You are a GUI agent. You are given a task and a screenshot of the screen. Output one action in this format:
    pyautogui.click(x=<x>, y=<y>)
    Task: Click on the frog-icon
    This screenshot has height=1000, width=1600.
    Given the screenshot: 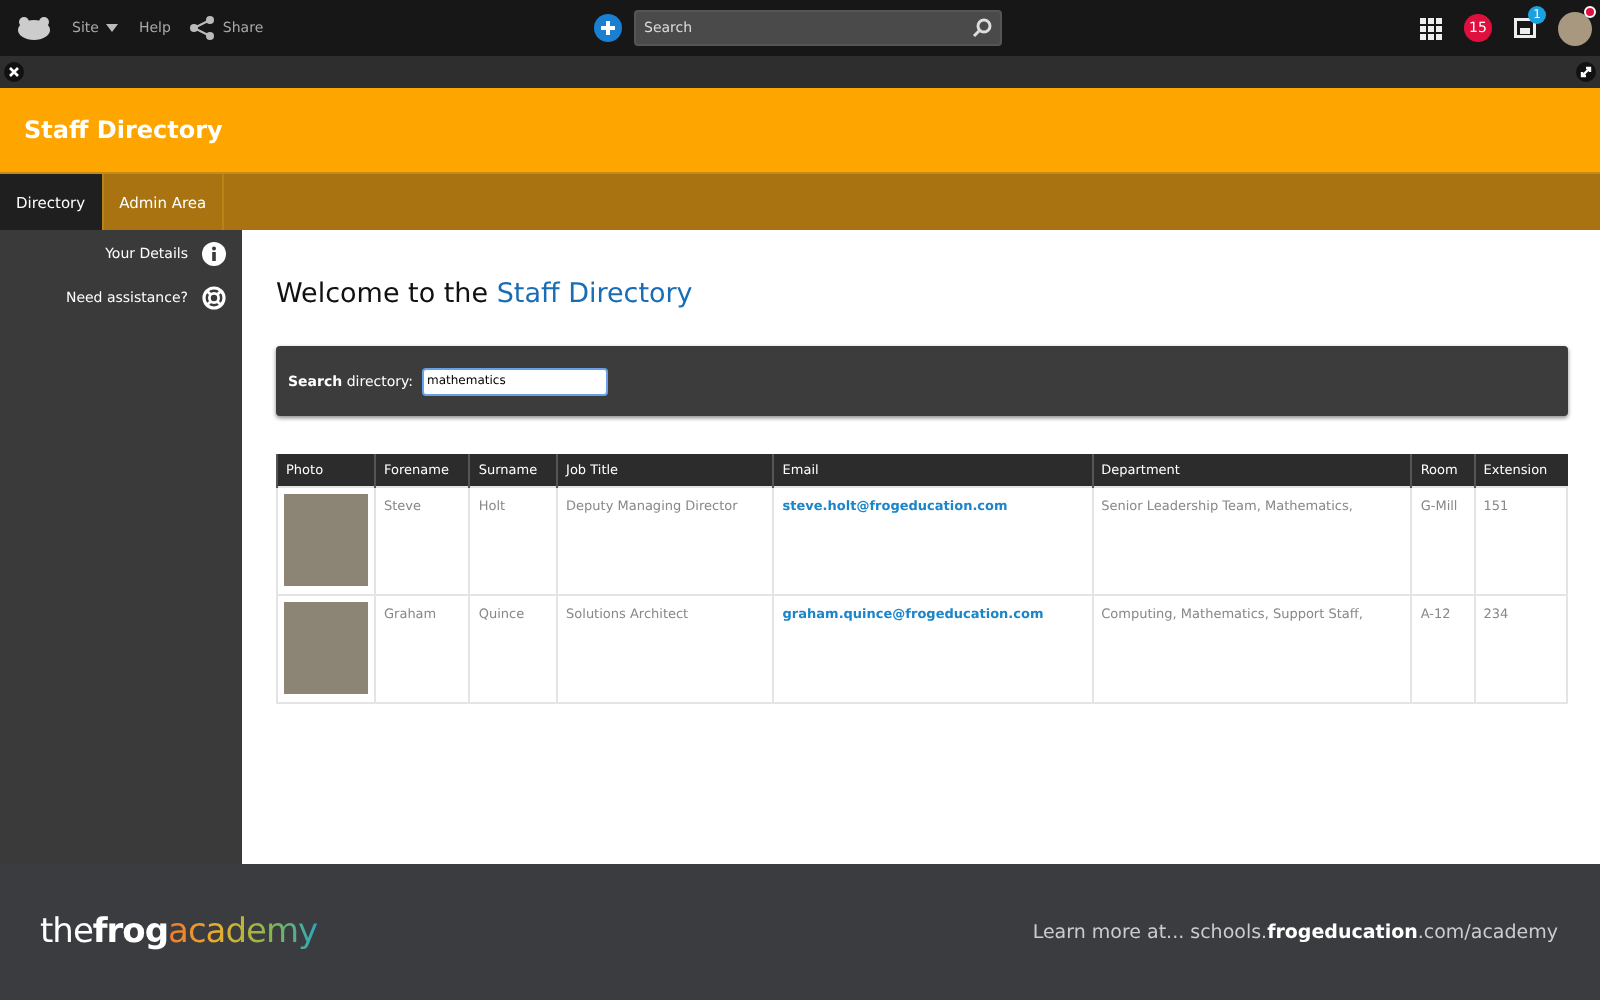 What is the action you would take?
    pyautogui.click(x=34, y=28)
    